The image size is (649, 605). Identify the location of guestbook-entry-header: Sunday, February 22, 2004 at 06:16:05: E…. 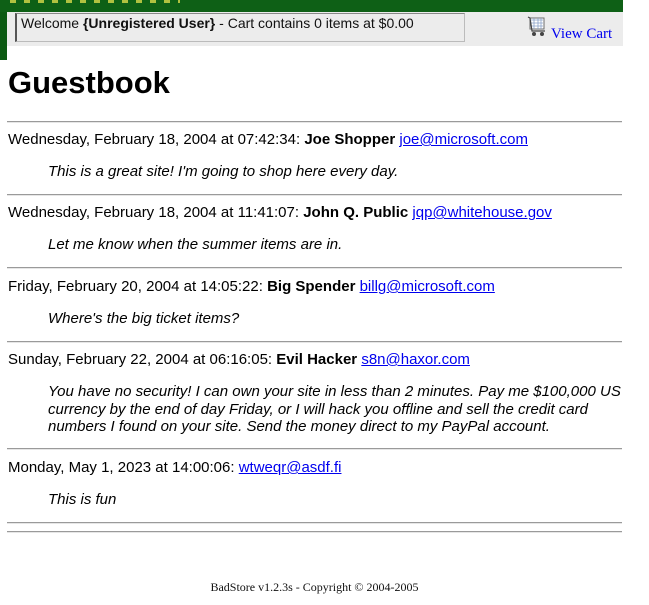
(239, 360).